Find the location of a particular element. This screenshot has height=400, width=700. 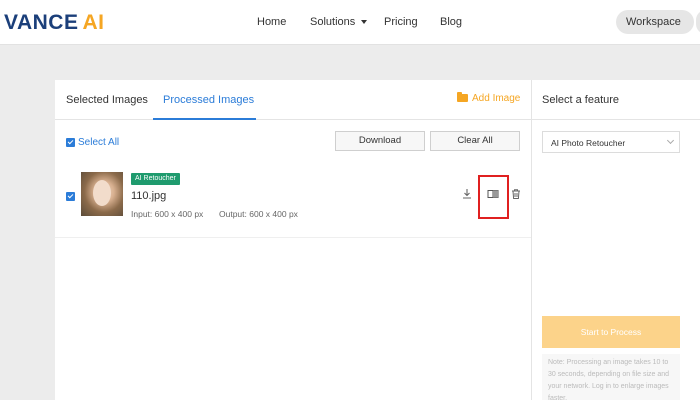

workspace-button: Workspace is located at coordinates (655, 22).